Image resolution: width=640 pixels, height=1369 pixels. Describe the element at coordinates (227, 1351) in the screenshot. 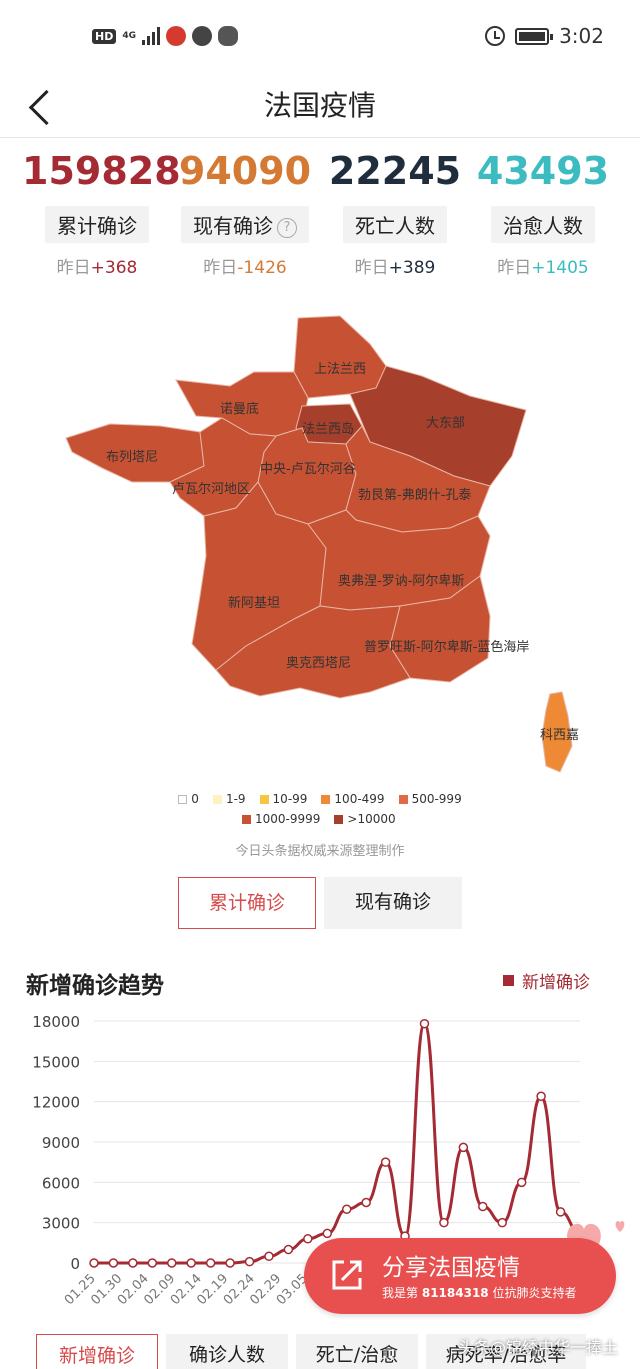

I see `tab-confirmed-count: 确诊人数` at that location.